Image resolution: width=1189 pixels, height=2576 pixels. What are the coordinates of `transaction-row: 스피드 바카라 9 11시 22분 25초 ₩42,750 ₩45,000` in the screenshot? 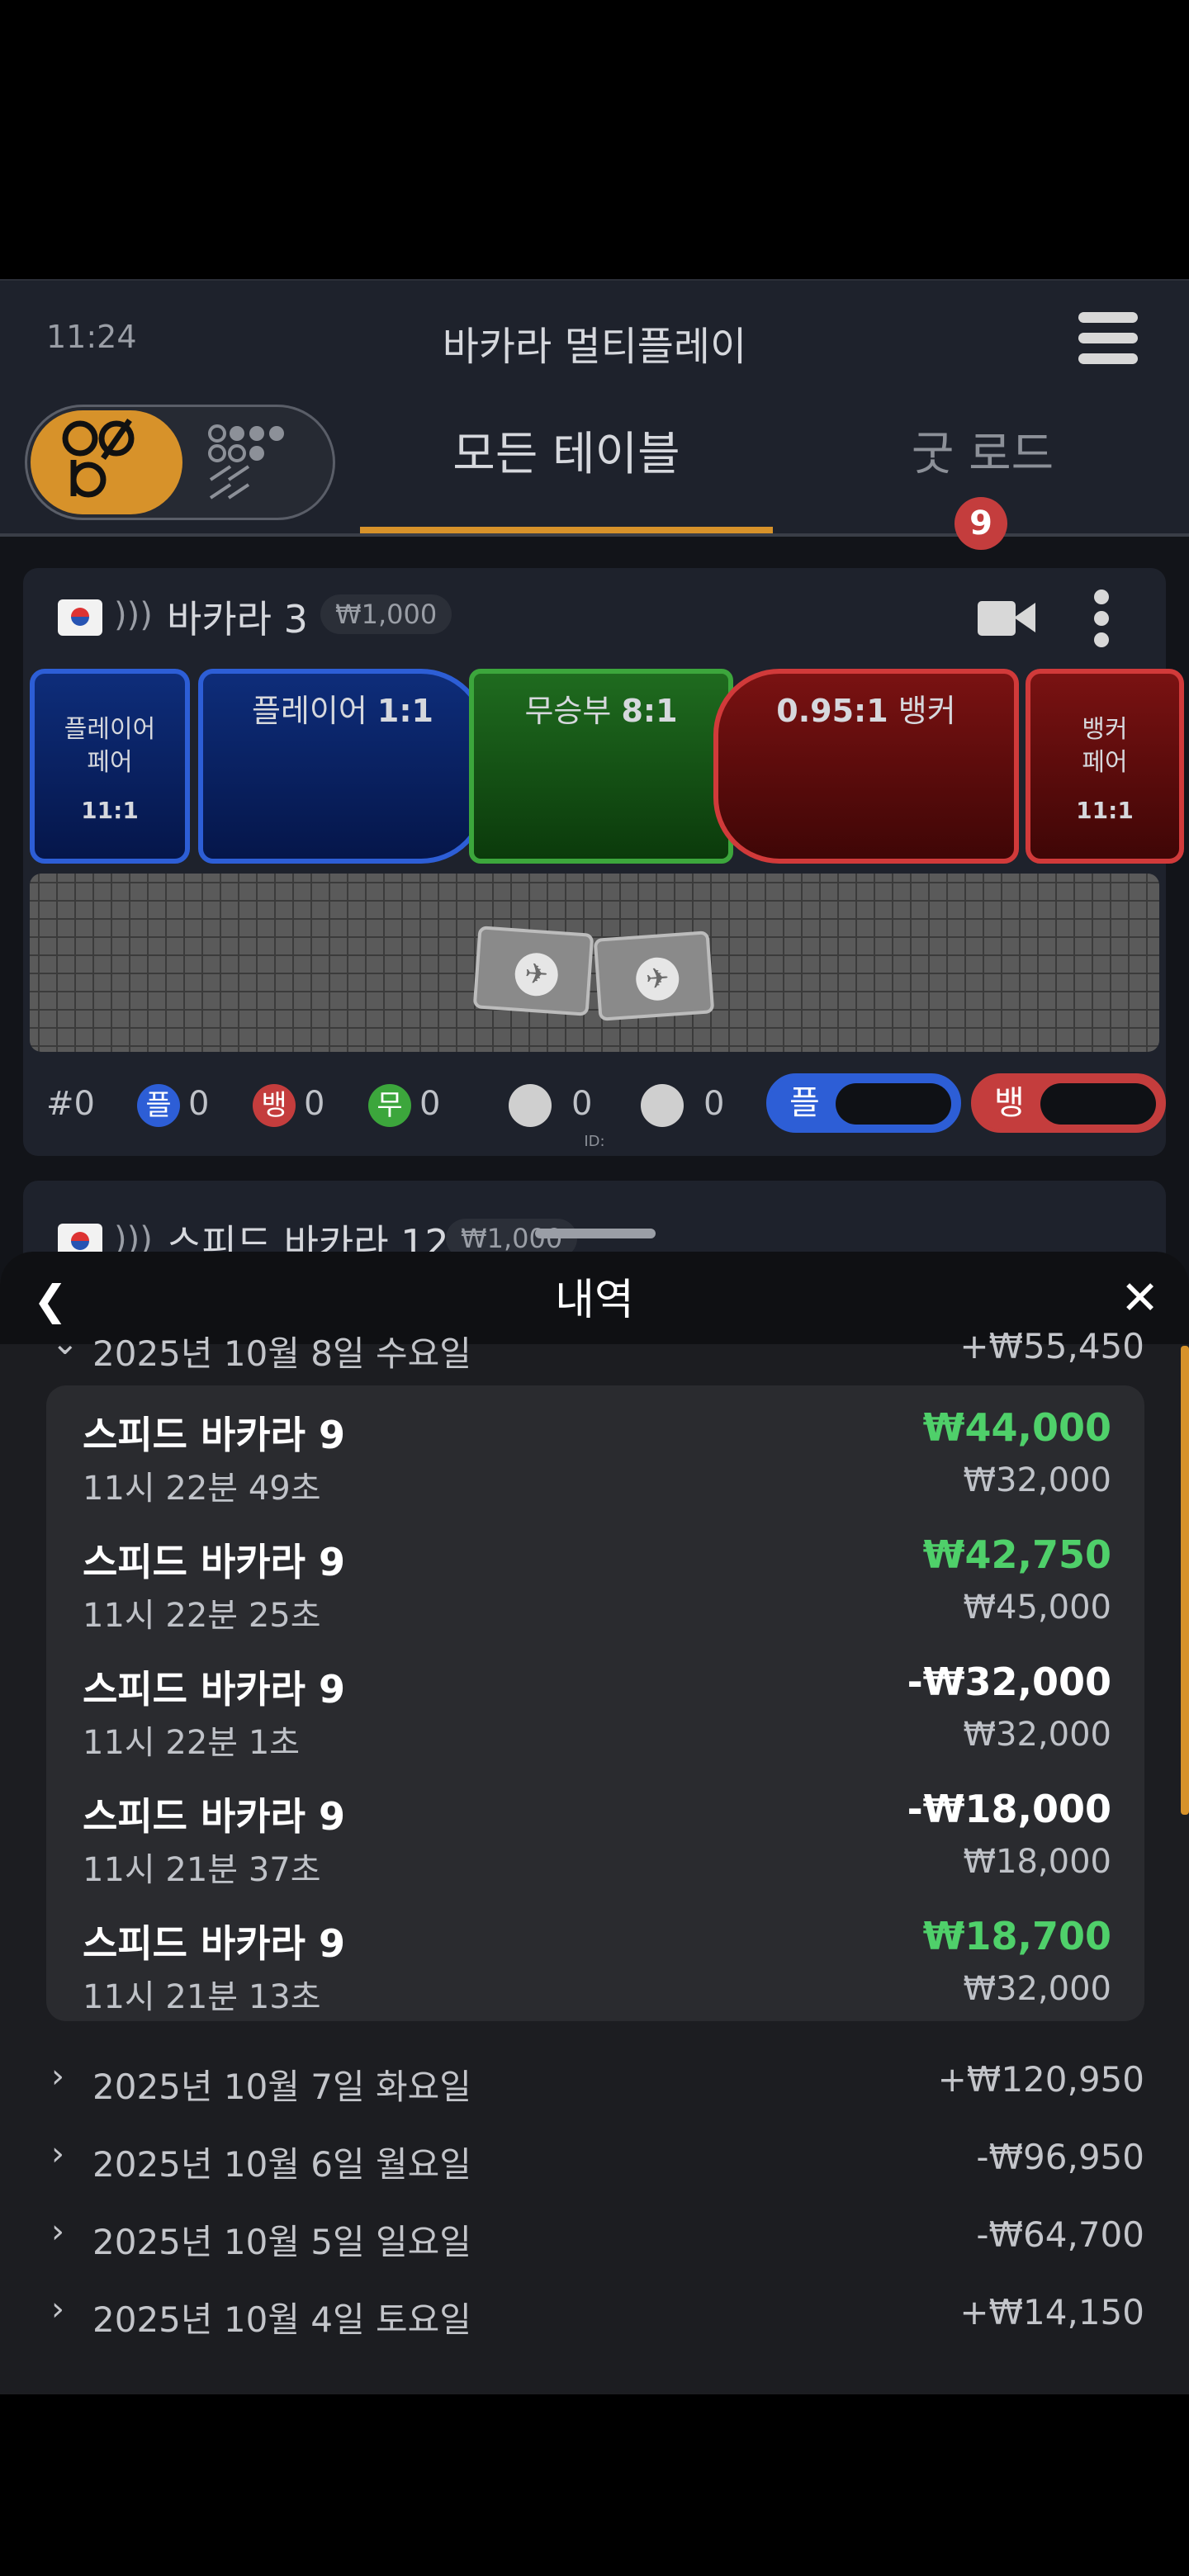 It's located at (597, 1585).